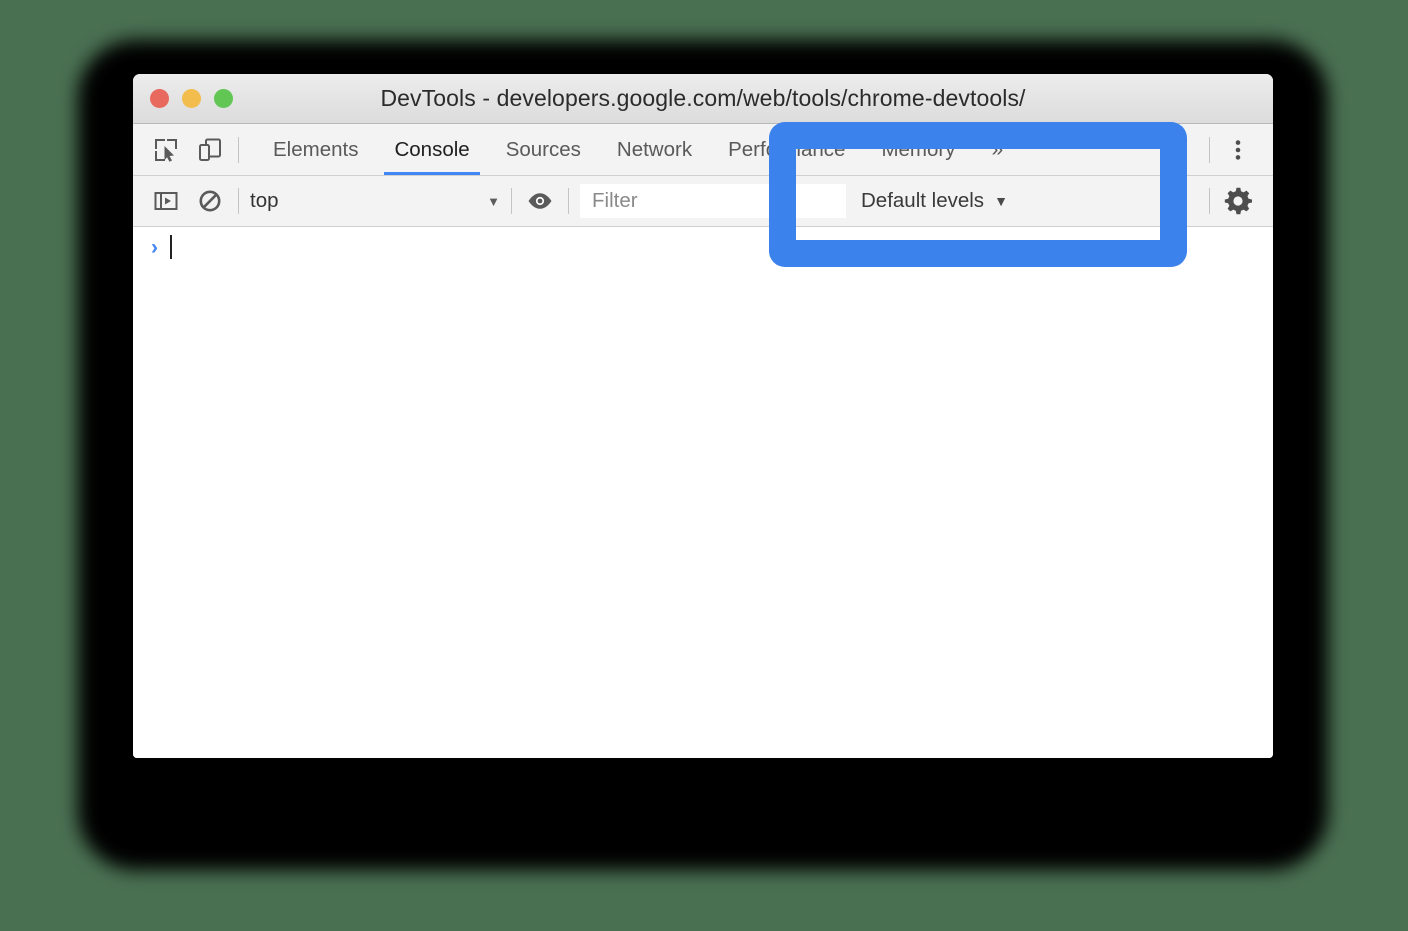  What do you see at coordinates (1209, 201) in the screenshot?
I see `filterbar-right-divider` at bounding box center [1209, 201].